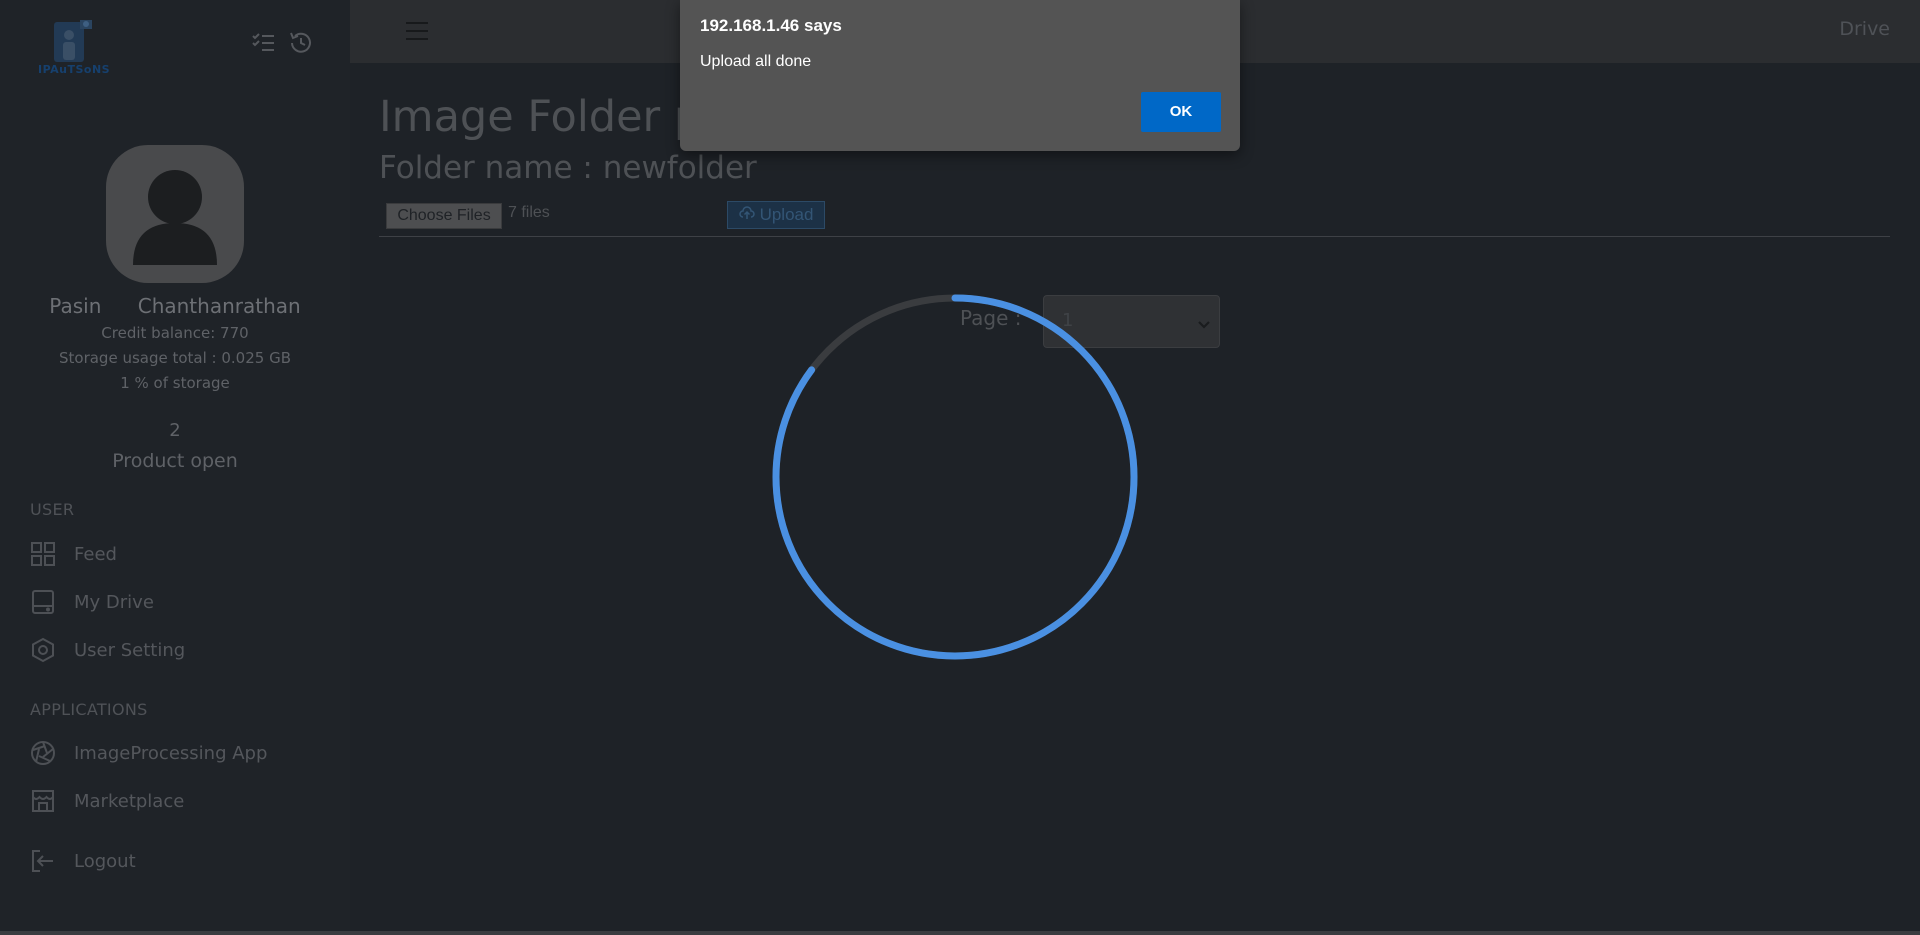 The width and height of the screenshot is (1920, 935). What do you see at coordinates (89, 709) in the screenshot?
I see `section-title-applications: APPLICATIONS` at bounding box center [89, 709].